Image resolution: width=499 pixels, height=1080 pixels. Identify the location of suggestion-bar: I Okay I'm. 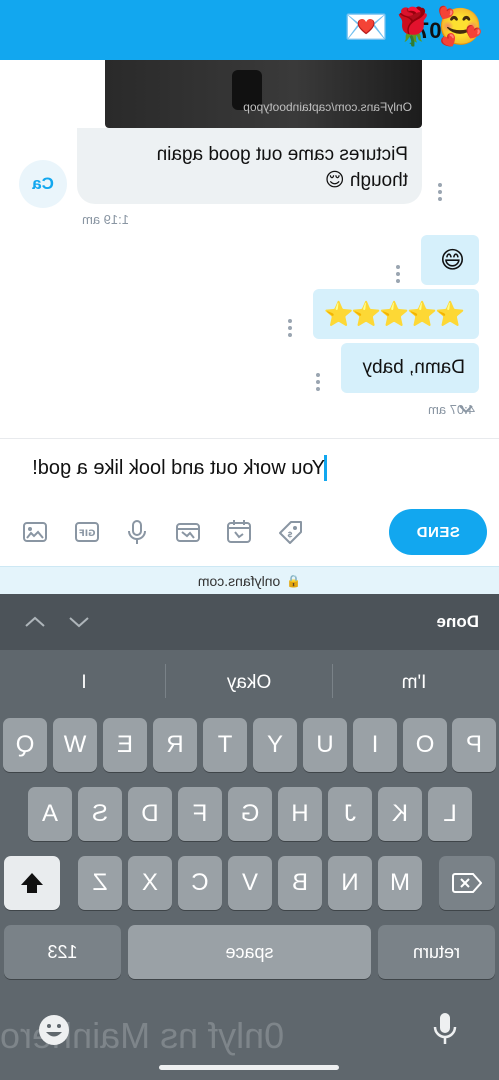
(249, 682).